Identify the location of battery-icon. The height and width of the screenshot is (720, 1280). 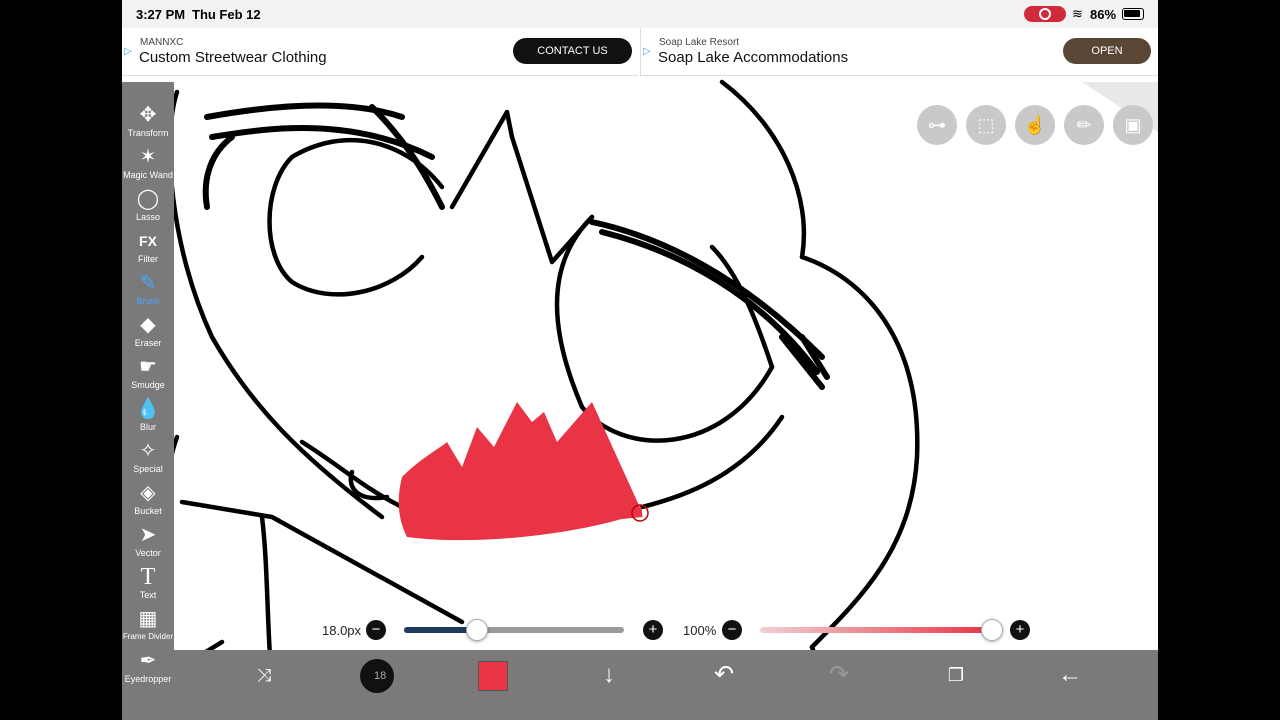
(1133, 14).